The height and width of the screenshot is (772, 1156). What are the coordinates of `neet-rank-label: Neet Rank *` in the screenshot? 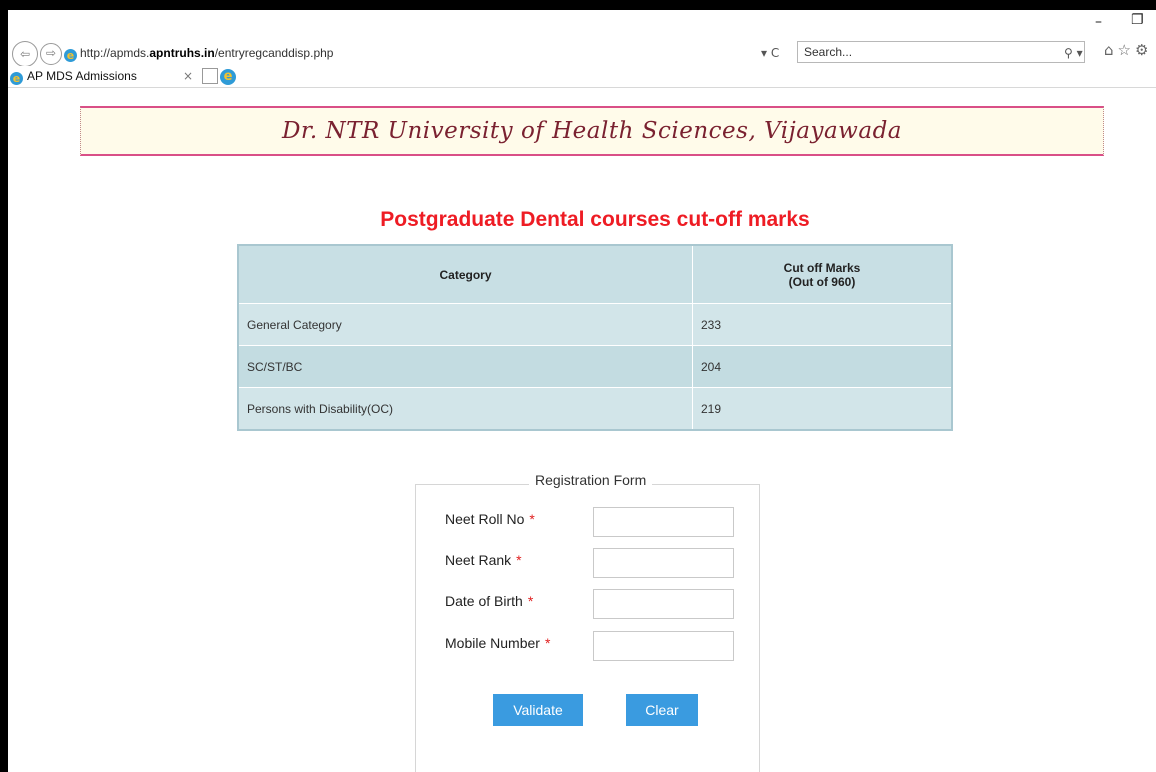 It's located at (483, 560).